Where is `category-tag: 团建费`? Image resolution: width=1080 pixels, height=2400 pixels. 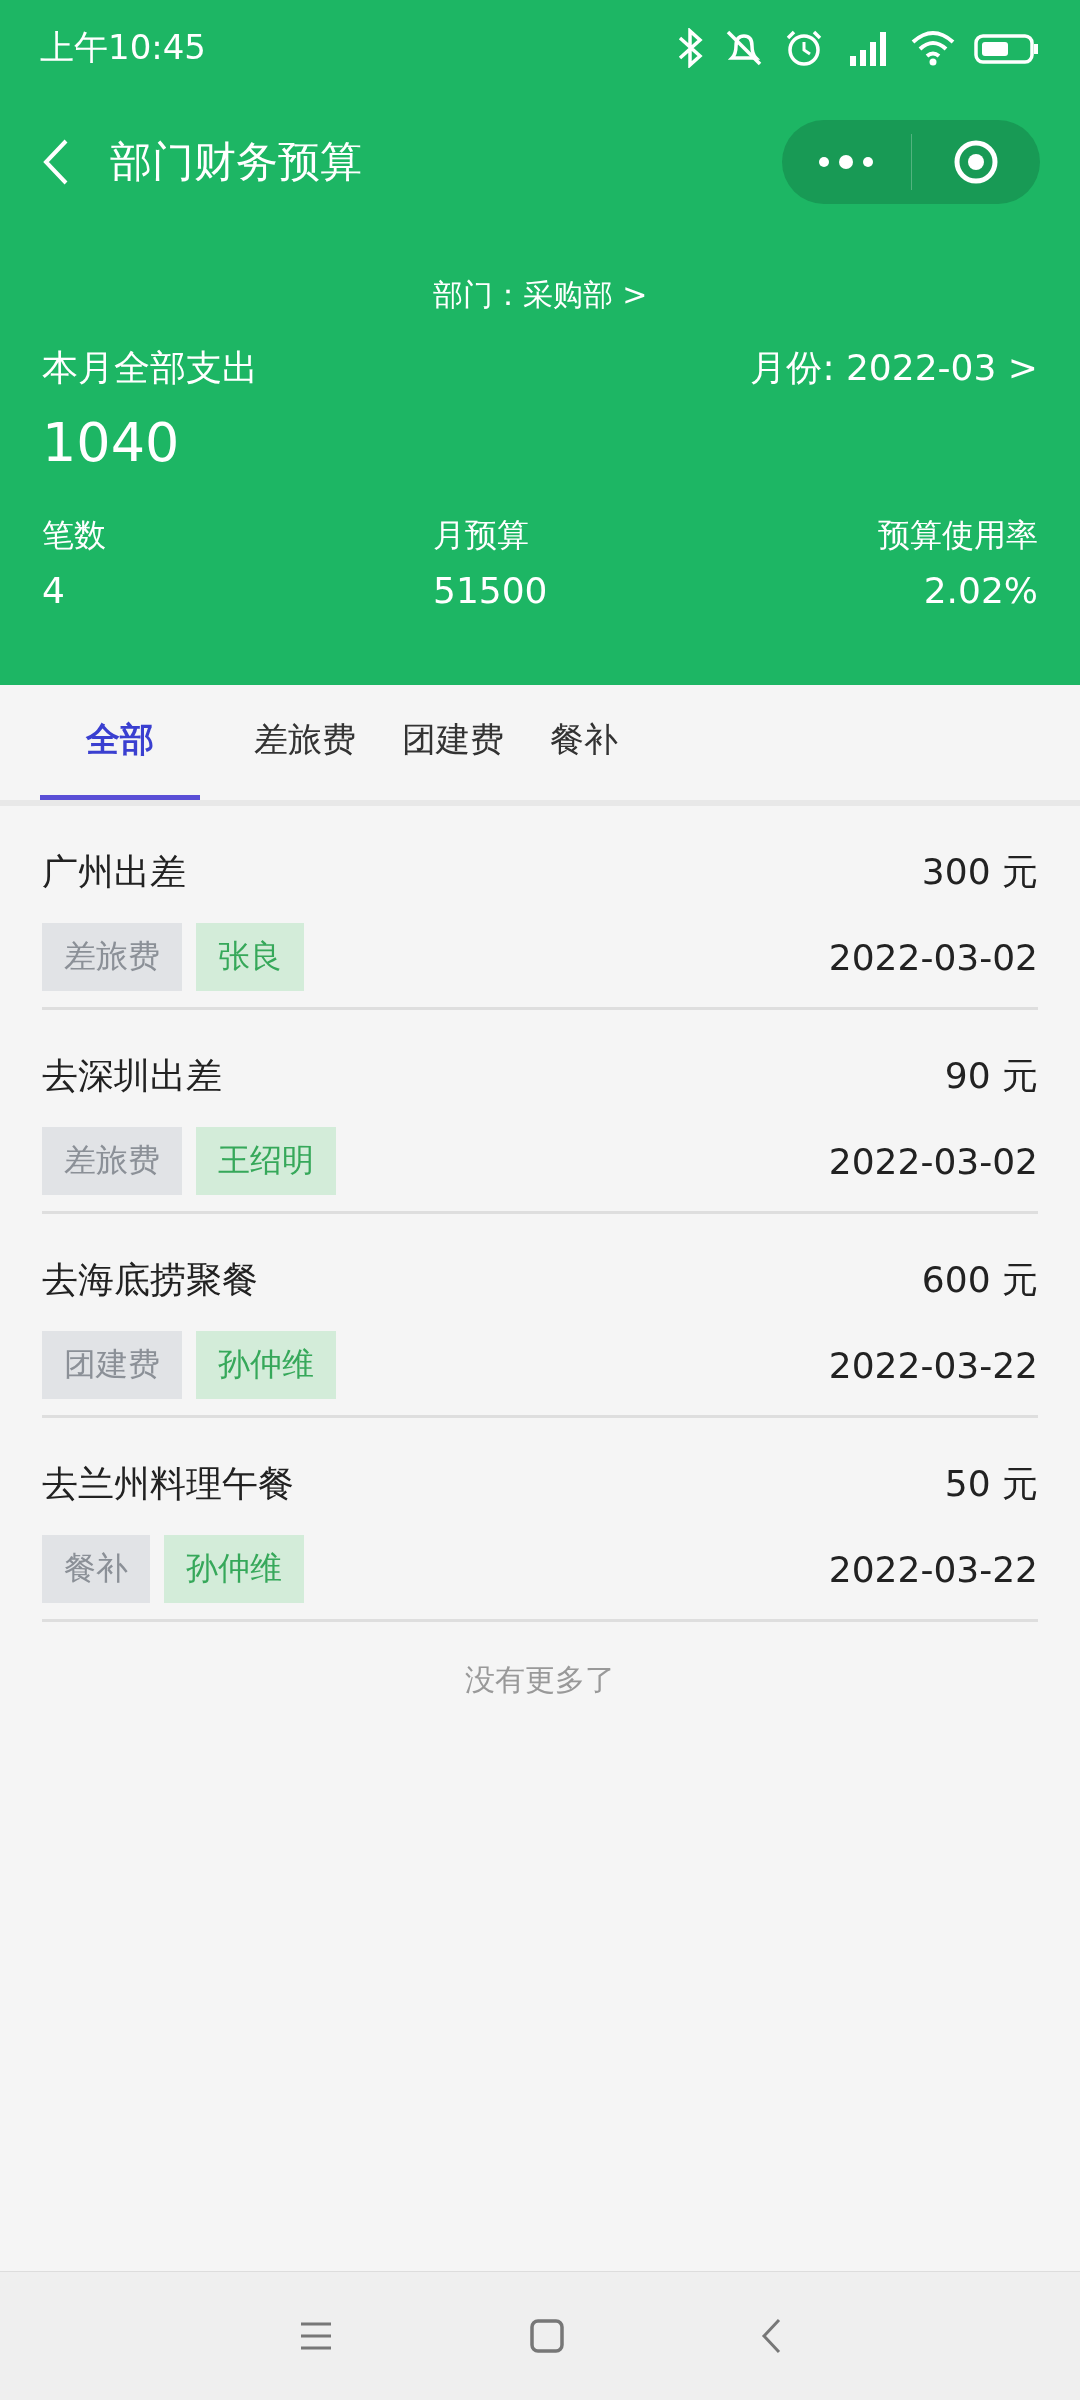
category-tag: 团建费 is located at coordinates (112, 1365).